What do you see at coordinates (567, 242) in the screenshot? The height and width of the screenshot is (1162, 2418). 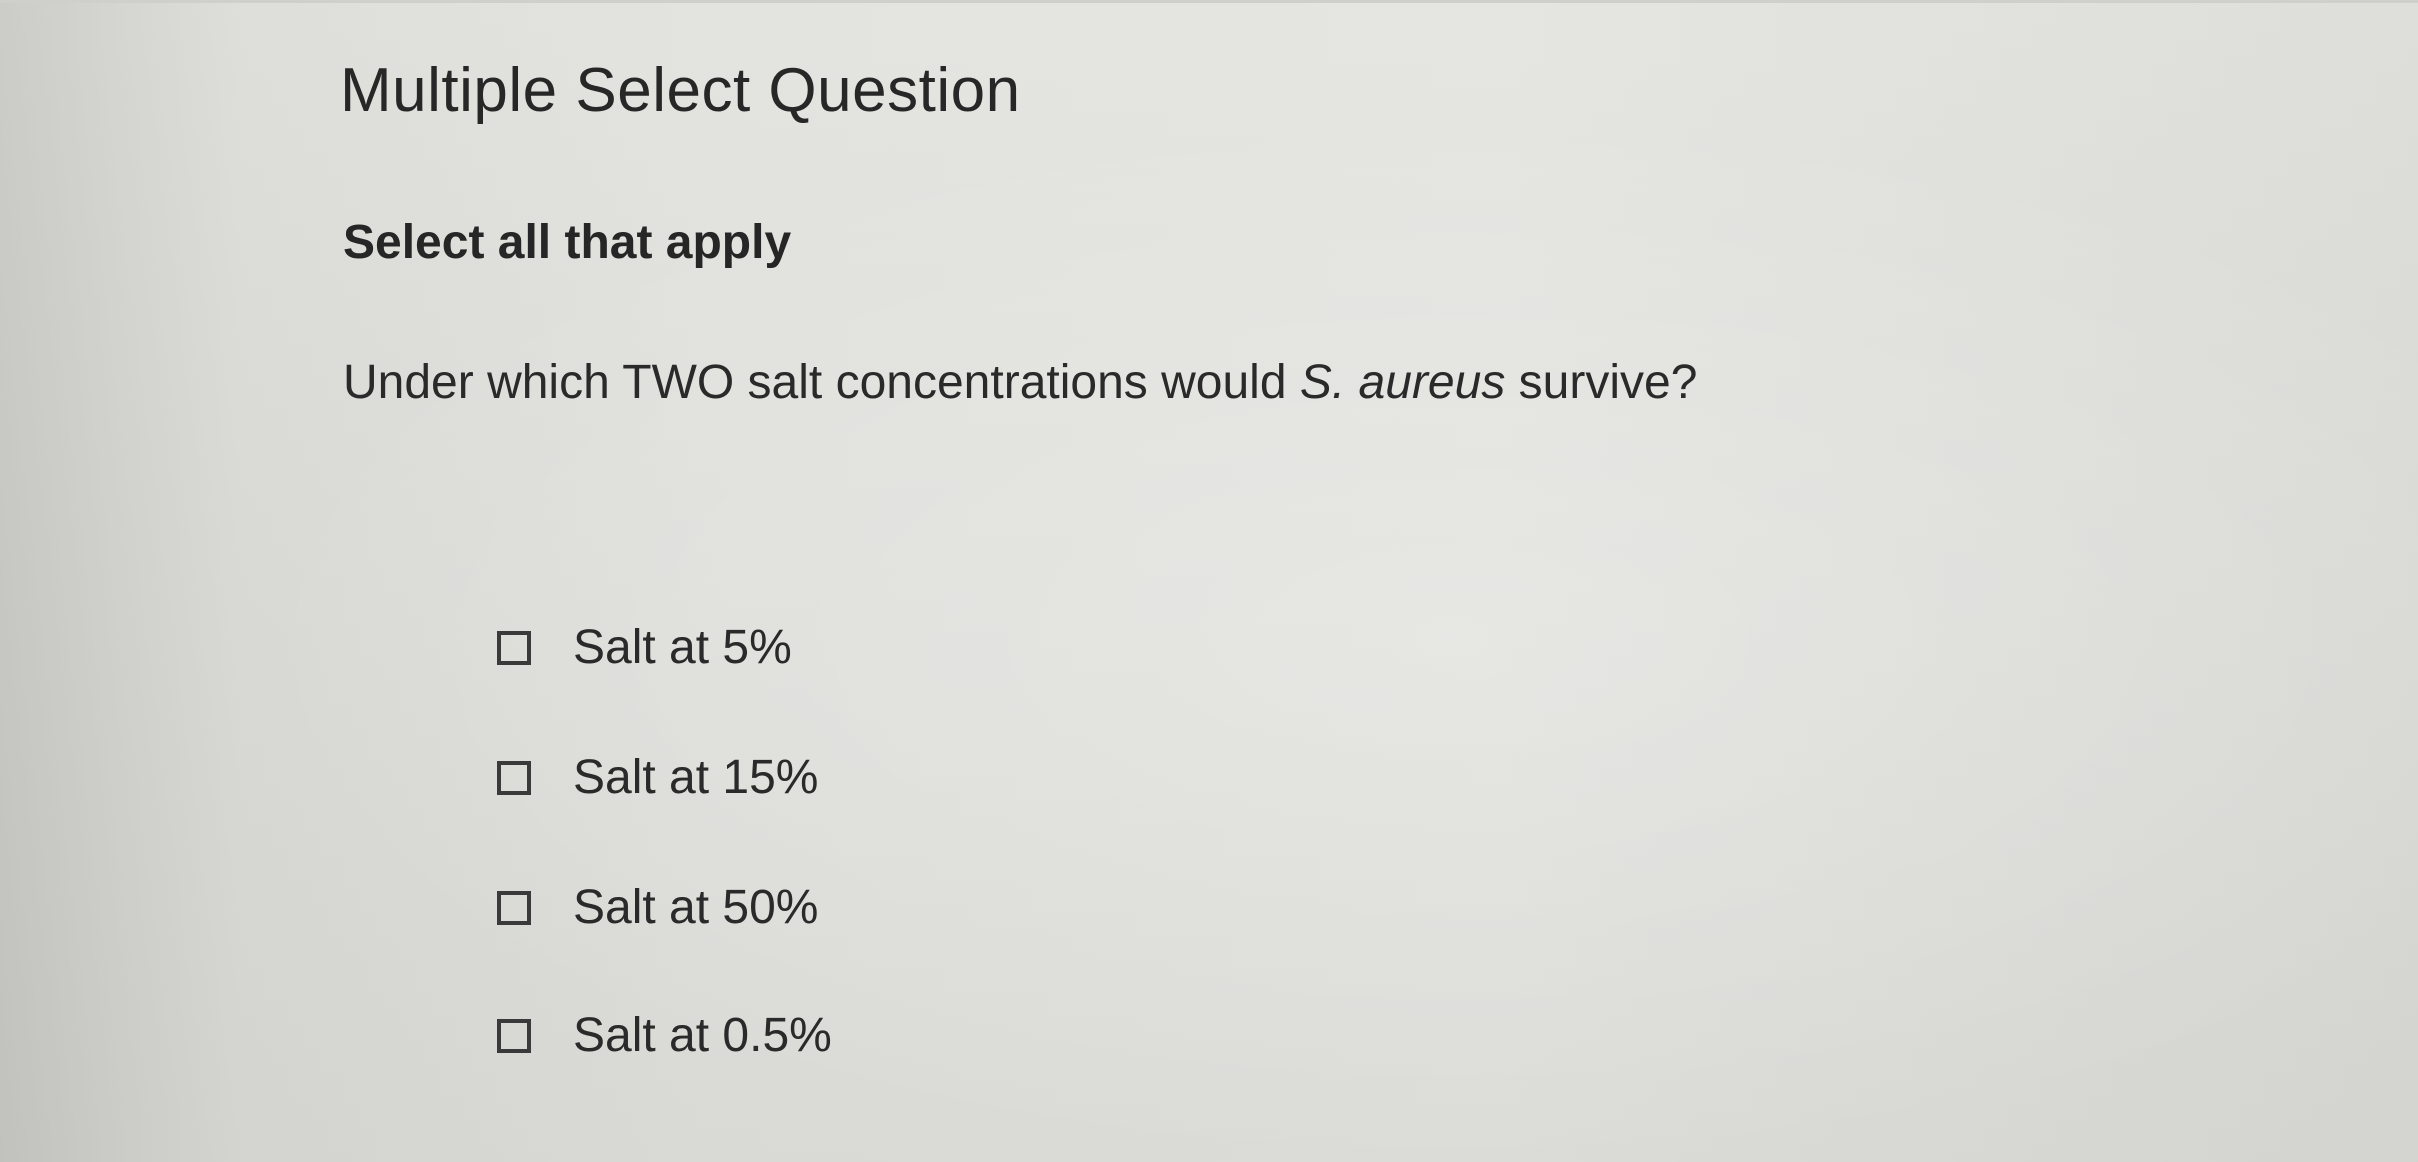 I see `instruction-text: Select all that apply` at bounding box center [567, 242].